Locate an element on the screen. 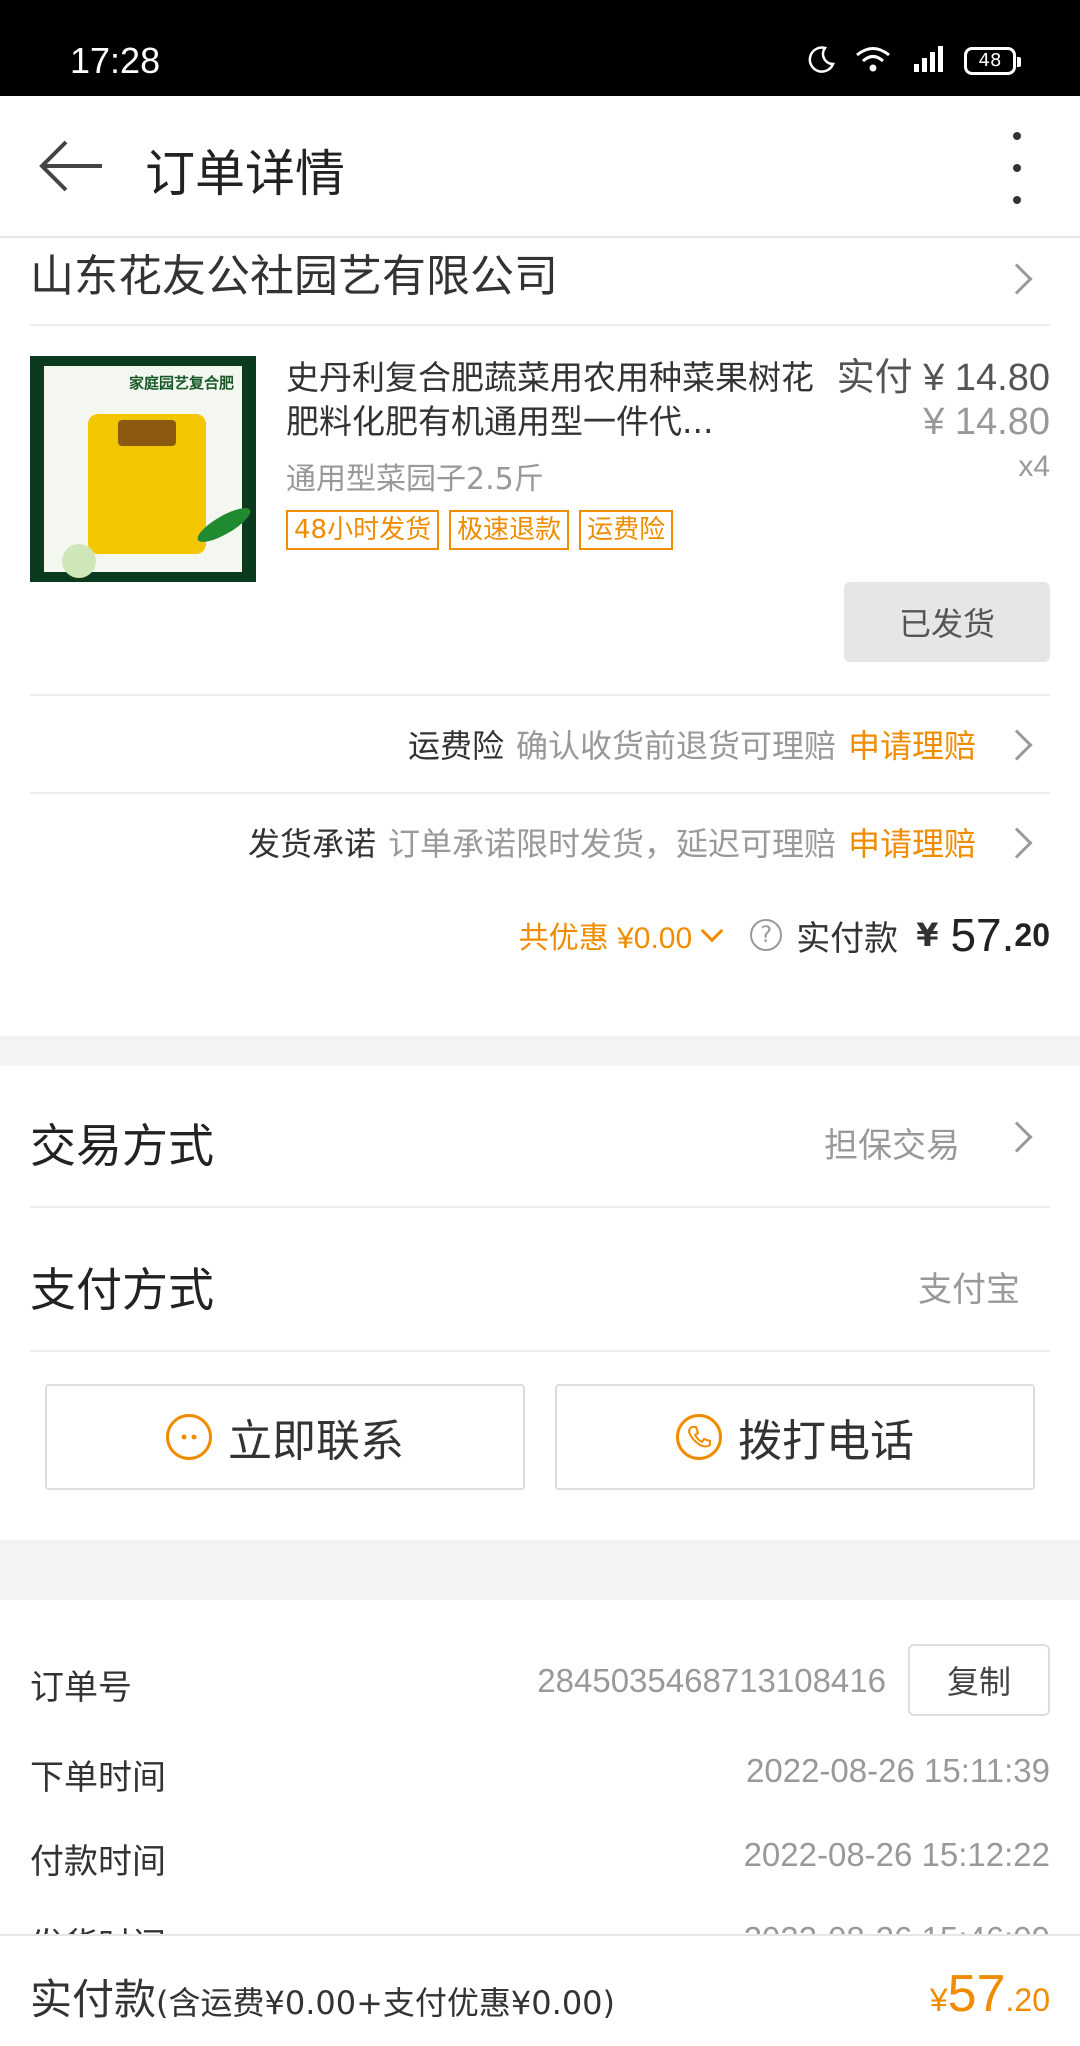 This screenshot has height=2046, width=1080. chevron-down-icon is located at coordinates (712, 931).